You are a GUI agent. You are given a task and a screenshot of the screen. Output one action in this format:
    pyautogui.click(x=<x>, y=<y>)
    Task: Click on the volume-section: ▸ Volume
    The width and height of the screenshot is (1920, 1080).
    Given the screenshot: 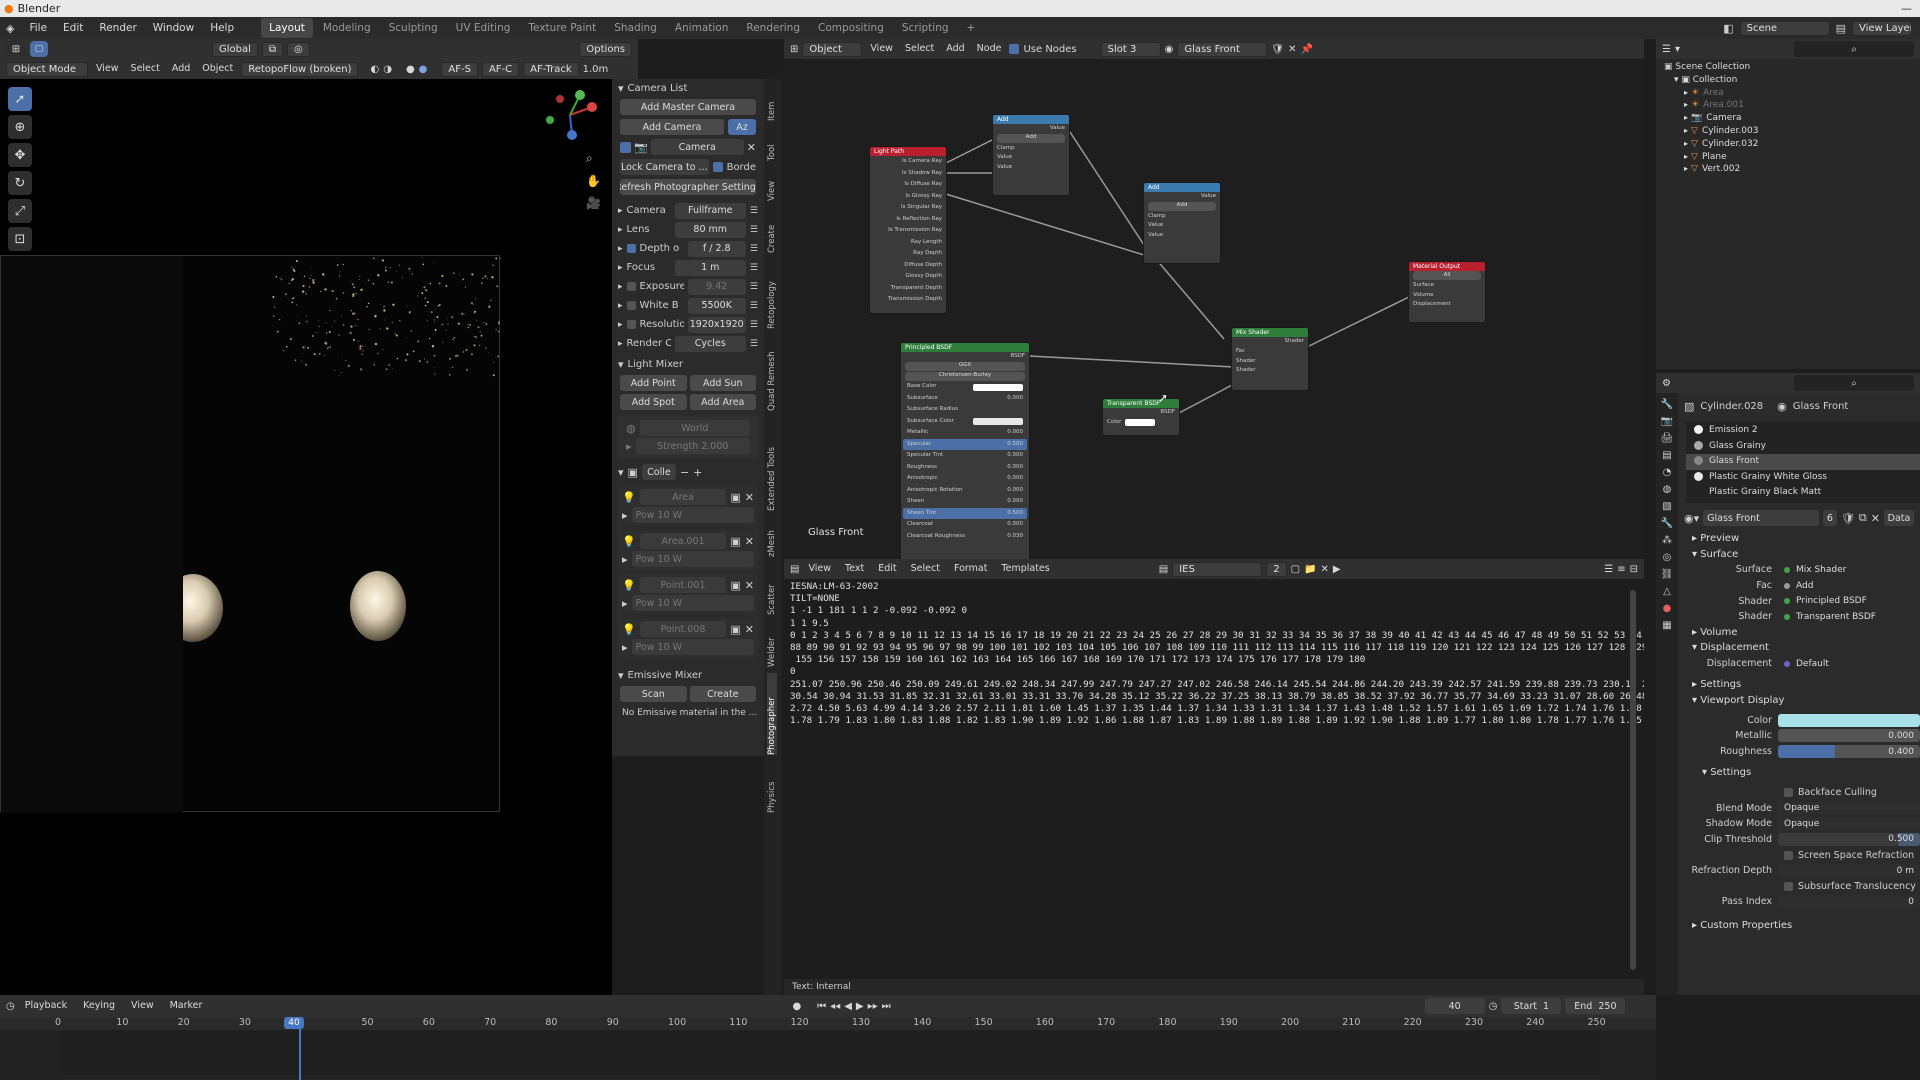 What is the action you would take?
    pyautogui.click(x=1799, y=633)
    